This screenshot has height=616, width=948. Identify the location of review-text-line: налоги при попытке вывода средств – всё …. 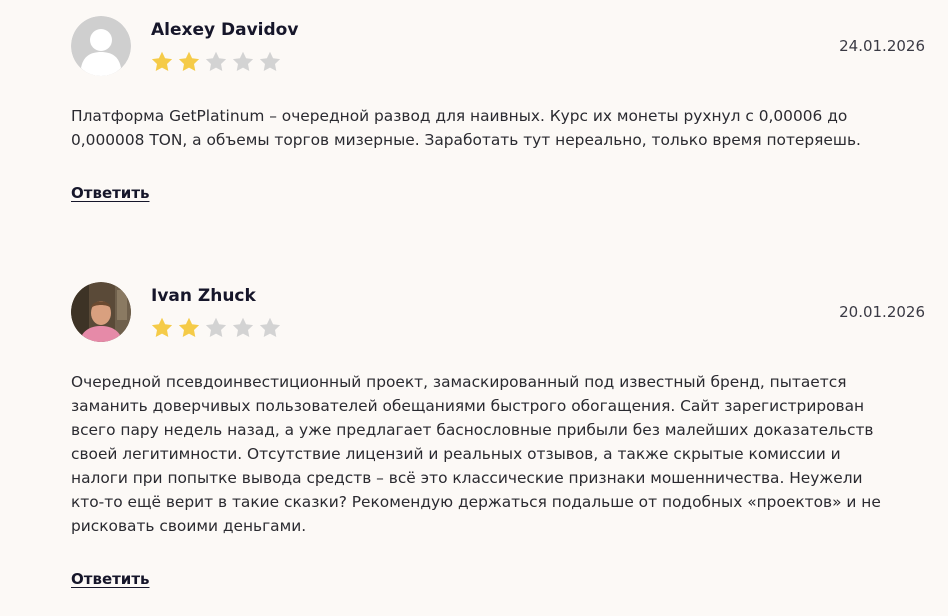
(467, 478).